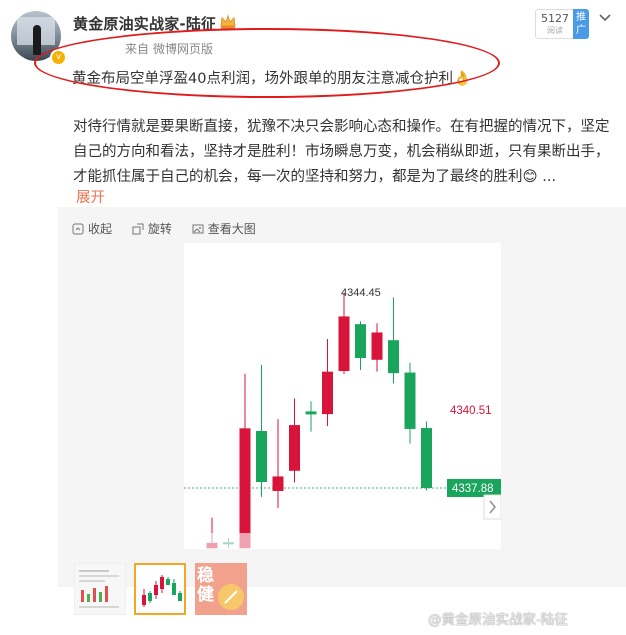  I want to click on current-price-label: 4337.88, so click(473, 489).